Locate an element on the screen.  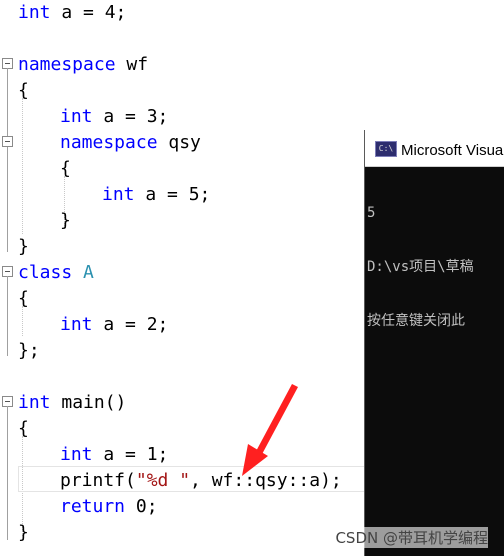
code-line: int a = 4; is located at coordinates (72, 13).